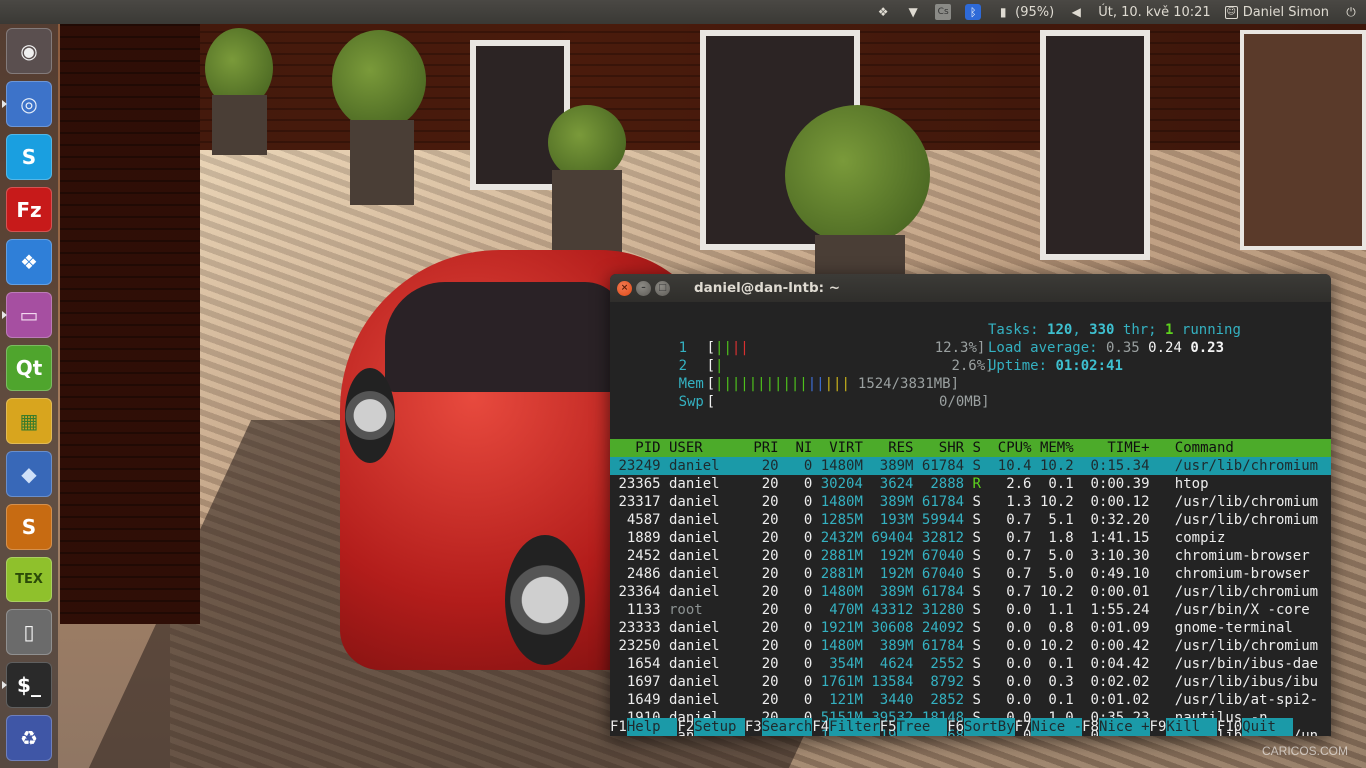  I want to click on fkey-f5: F5 Tree, so click(914, 727).